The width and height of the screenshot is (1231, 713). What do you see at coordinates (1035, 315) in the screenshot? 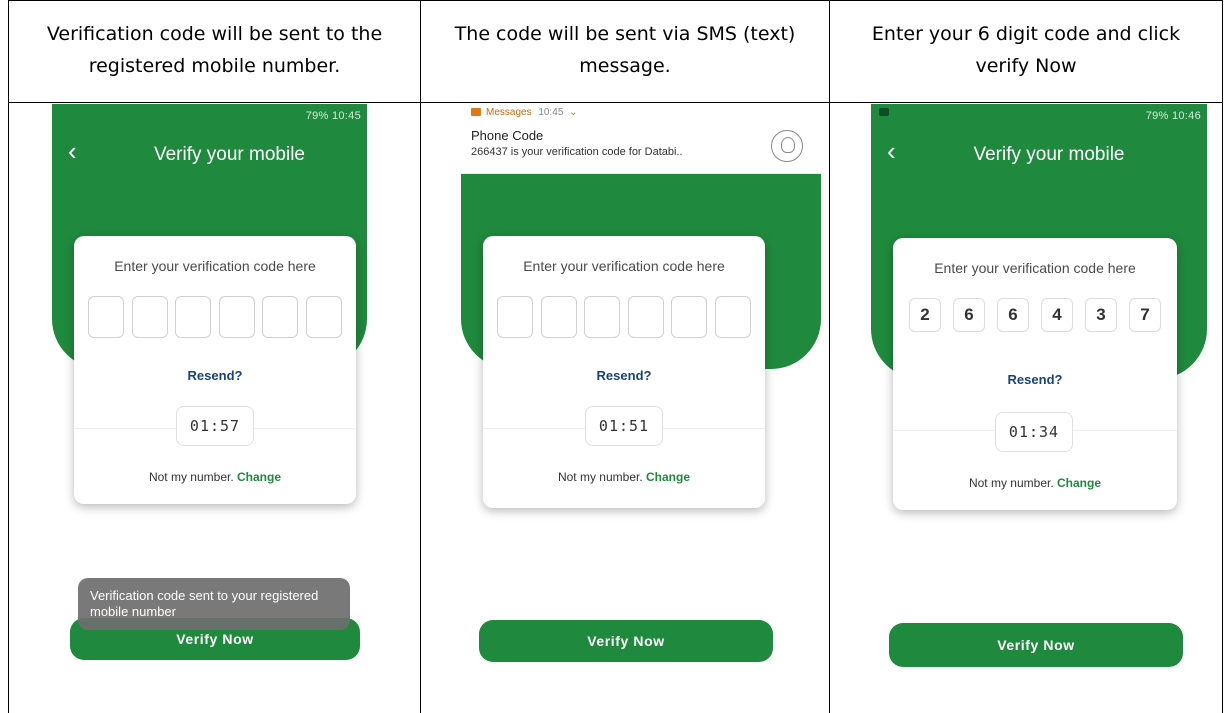
I see `otp-input-row: 2 6 6 4 3 7` at bounding box center [1035, 315].